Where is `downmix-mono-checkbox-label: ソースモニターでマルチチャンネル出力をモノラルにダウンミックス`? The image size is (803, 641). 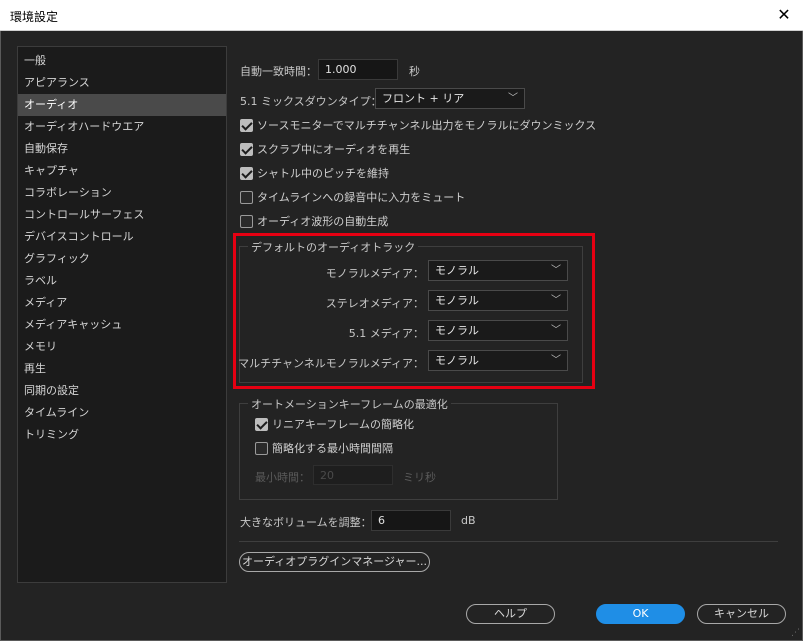 downmix-mono-checkbox-label: ソースモニターでマルチチャンネル出力をモノラルにダウンミックス is located at coordinates (427, 125).